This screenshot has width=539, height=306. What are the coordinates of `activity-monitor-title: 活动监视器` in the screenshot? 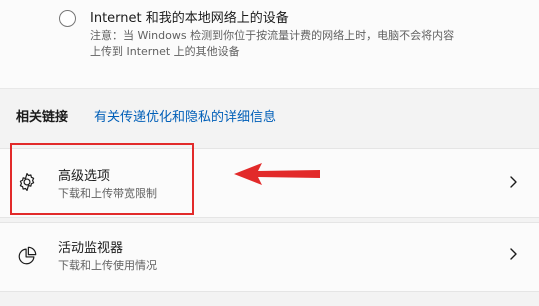 It's located at (91, 248).